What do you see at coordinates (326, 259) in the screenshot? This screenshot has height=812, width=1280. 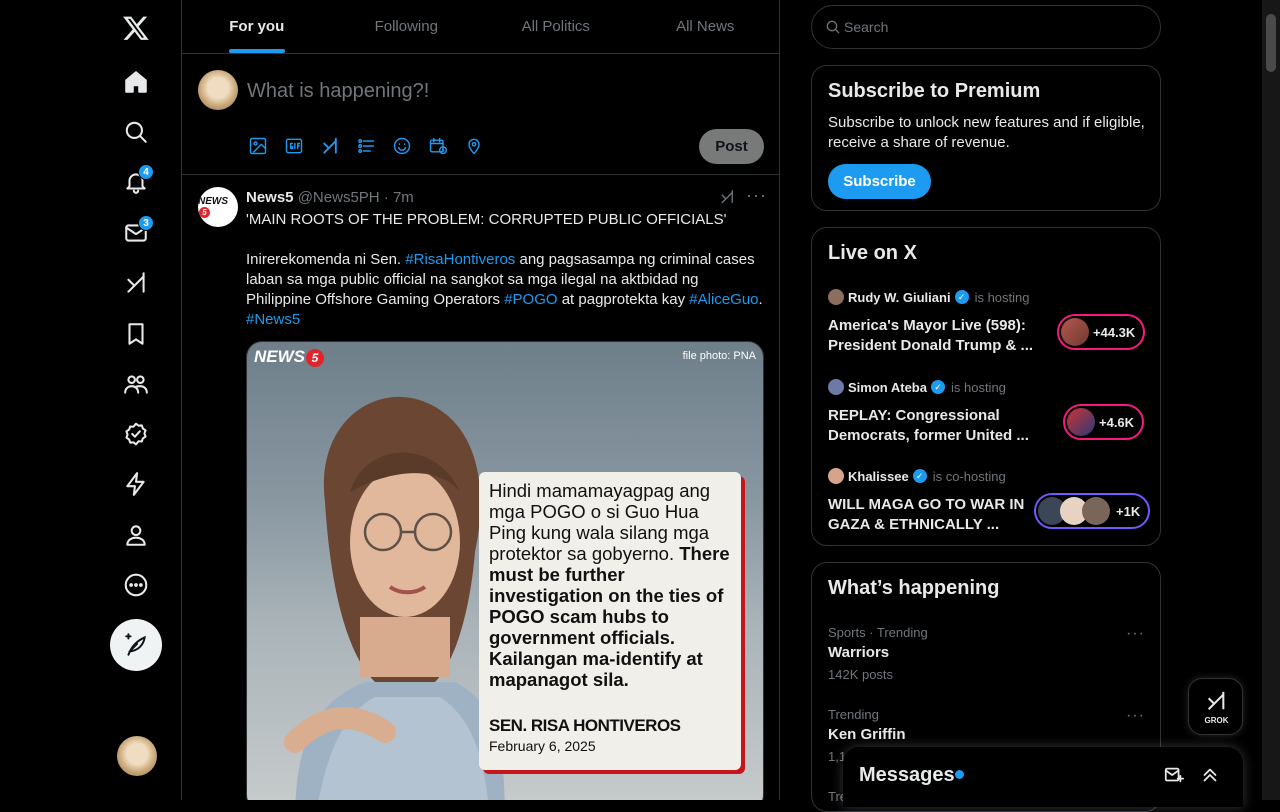 I see `tweet-body-text: Inirerekomenda ni Sen.` at bounding box center [326, 259].